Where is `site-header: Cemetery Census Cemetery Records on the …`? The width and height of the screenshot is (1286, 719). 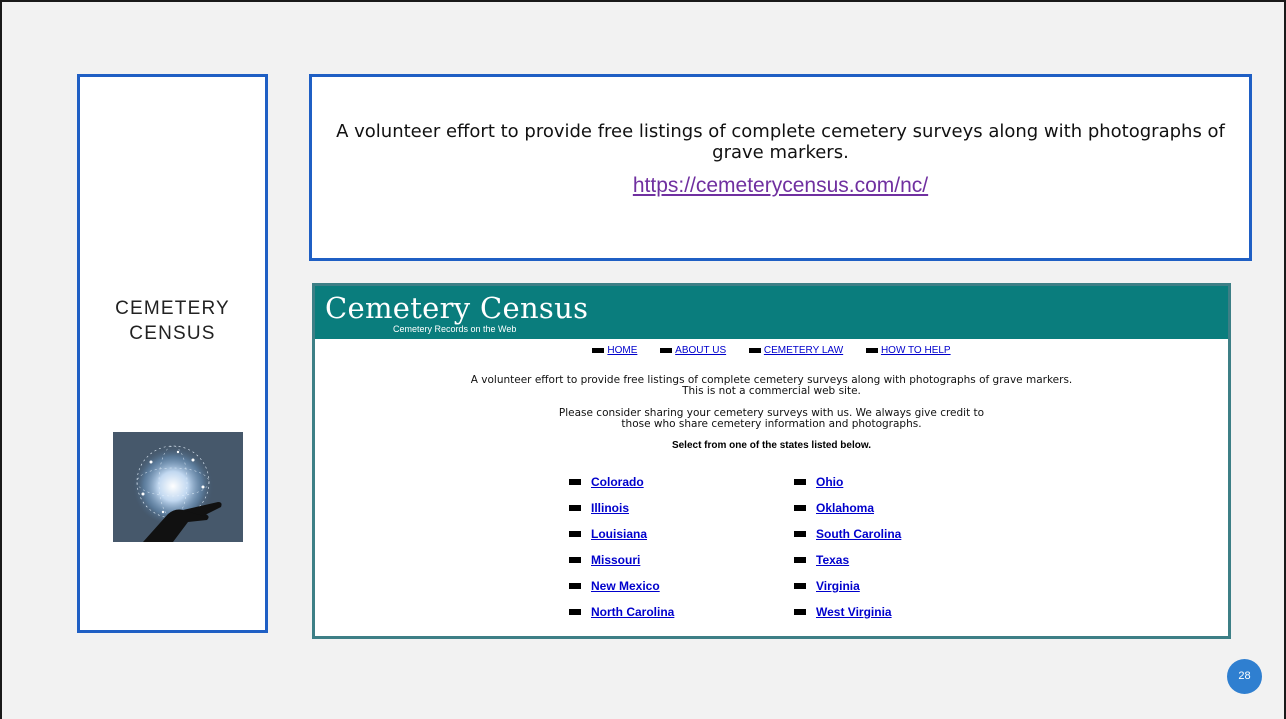 site-header: Cemetery Census Cemetery Records on the … is located at coordinates (771, 312).